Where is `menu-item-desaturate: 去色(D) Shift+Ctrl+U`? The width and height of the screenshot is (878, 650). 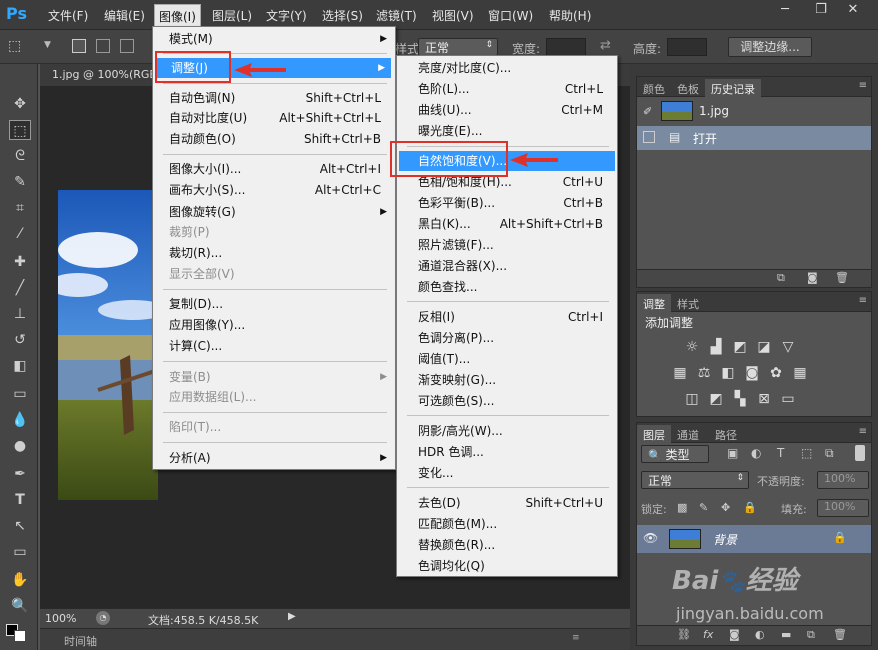
menu-item-desaturate: 去色(D) Shift+Ctrl+U is located at coordinates (507, 503).